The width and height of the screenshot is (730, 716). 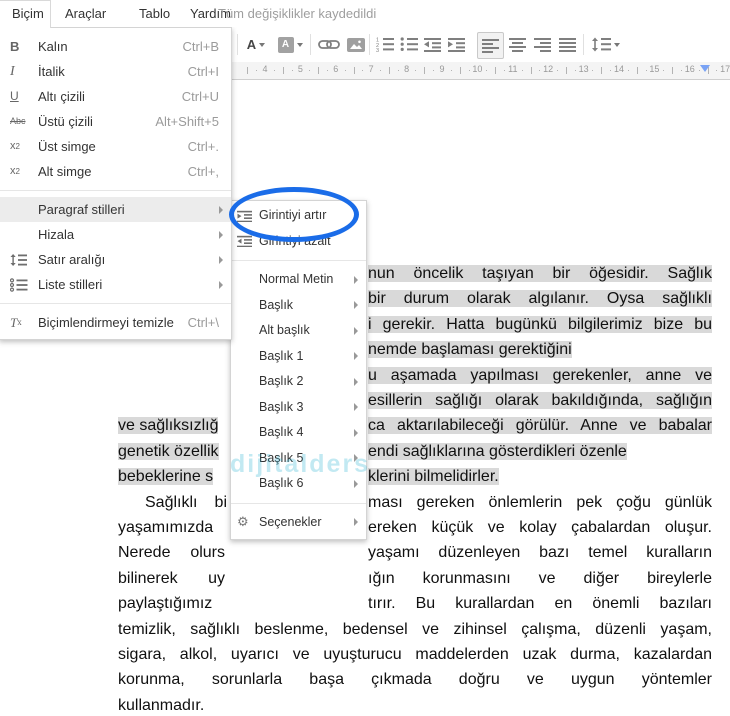 I want to click on strikethrough-icon: Abc, so click(x=18, y=121).